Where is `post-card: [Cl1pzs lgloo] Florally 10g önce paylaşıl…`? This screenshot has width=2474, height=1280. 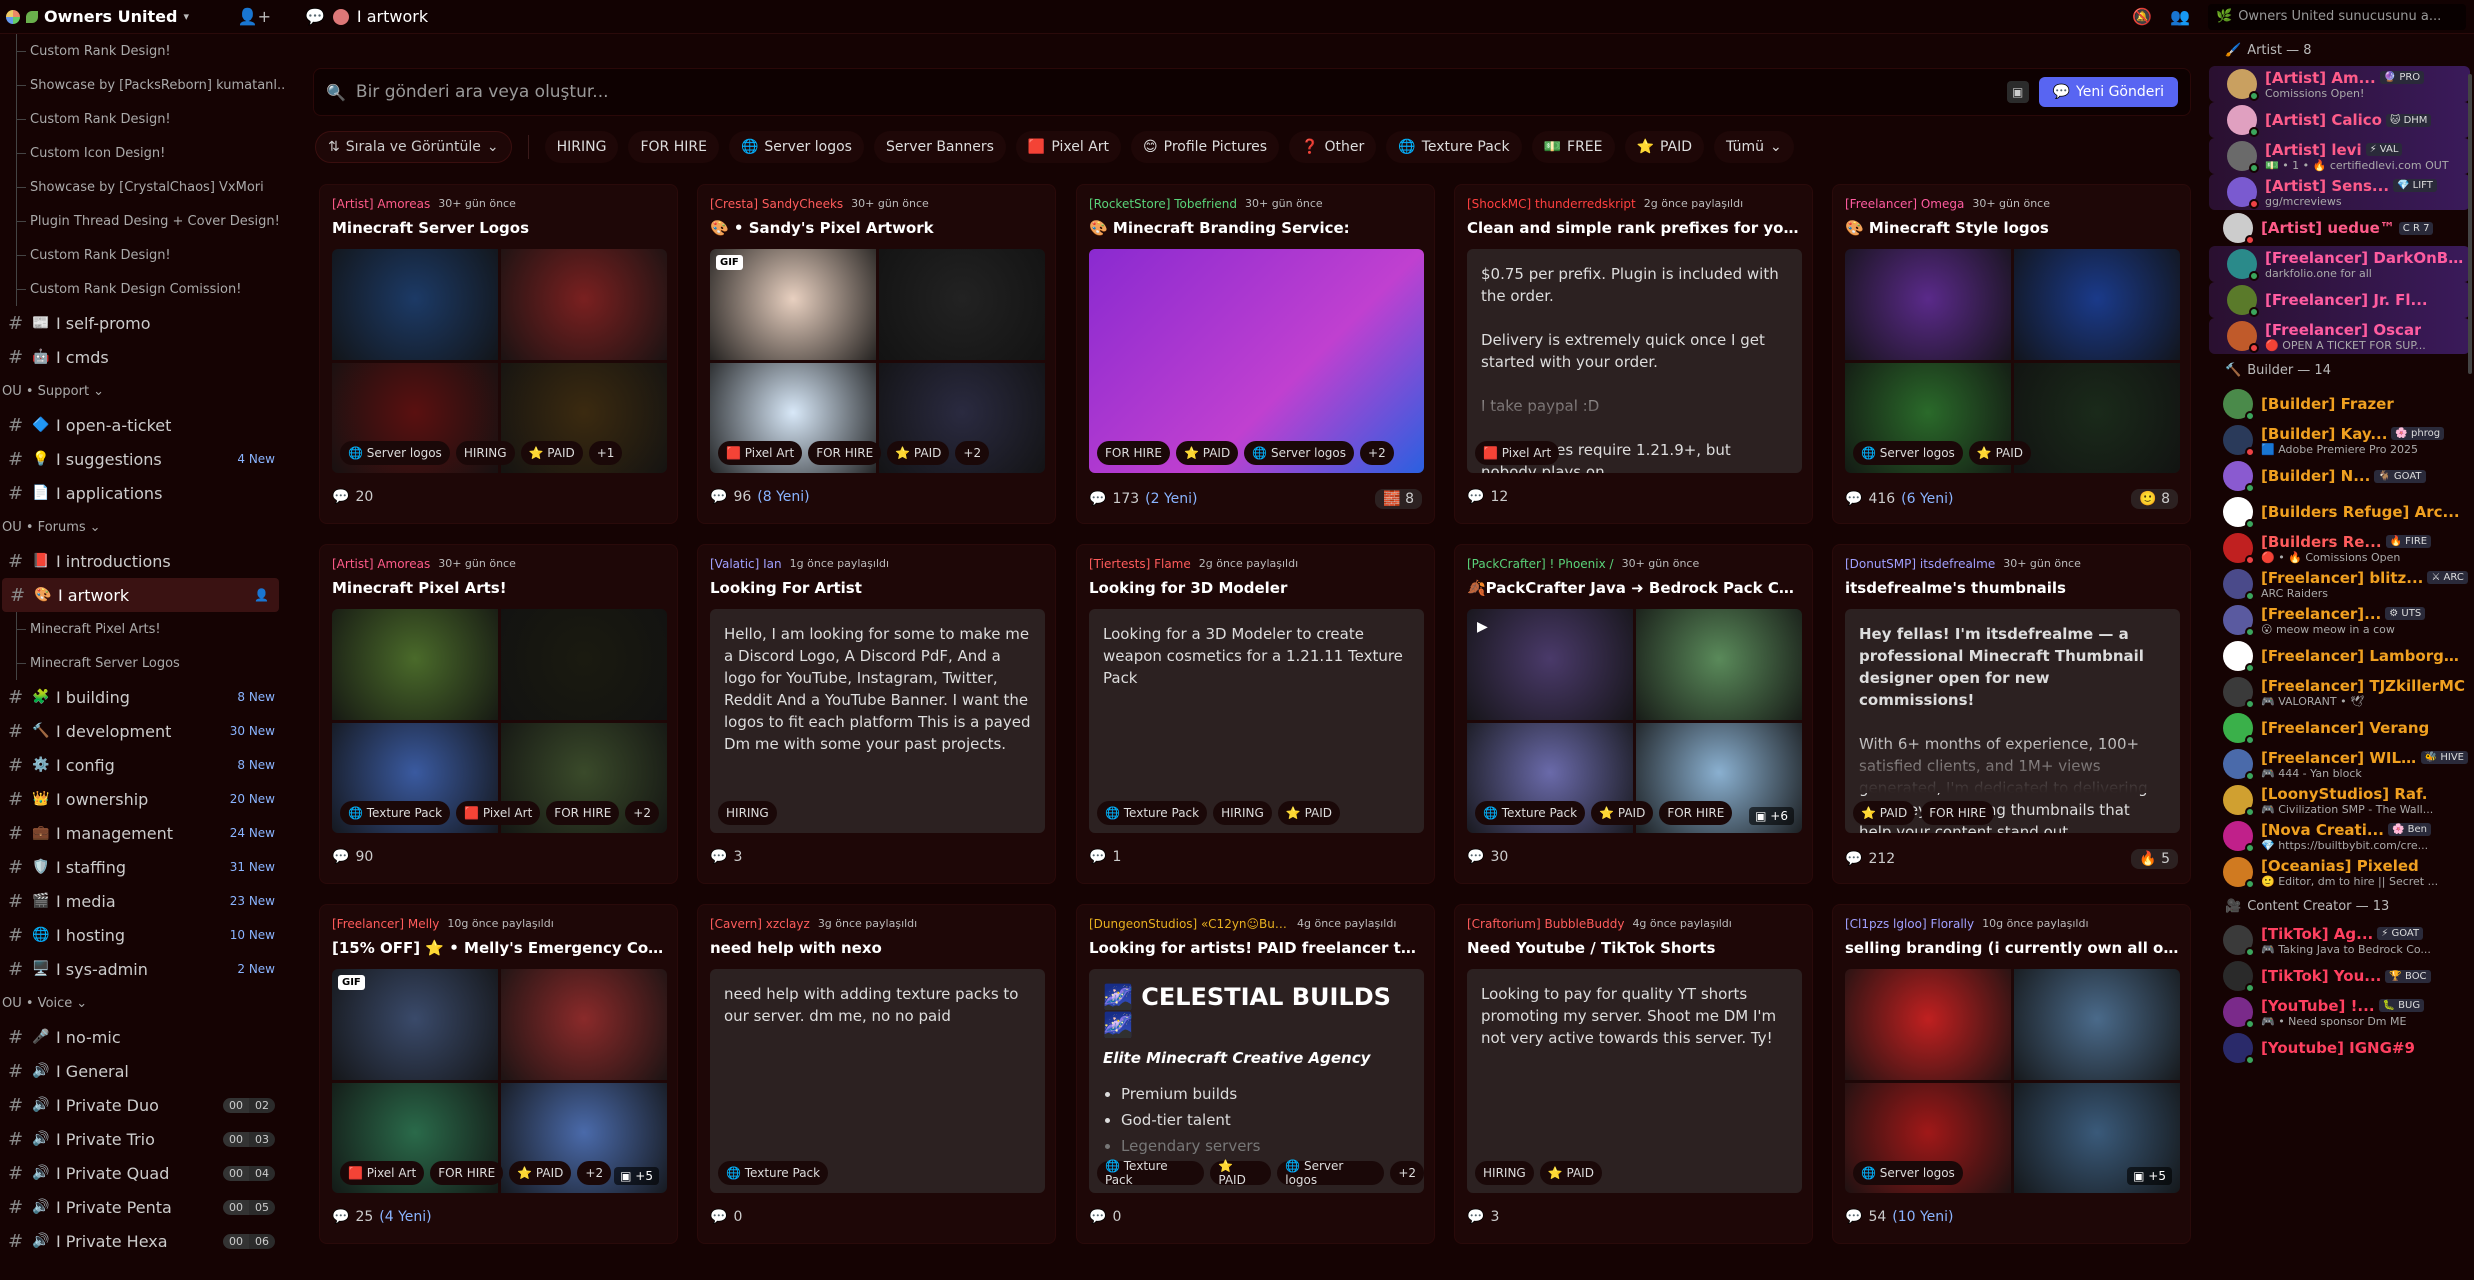 post-card: [Cl1pzs lgloo] Florally 10g önce paylaşıl… is located at coordinates (2011, 1074).